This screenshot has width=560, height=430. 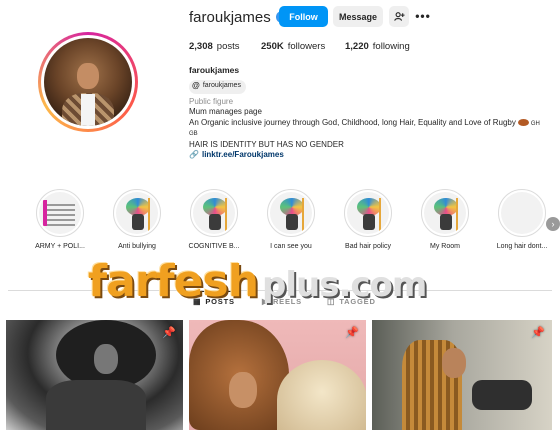 I want to click on follow-button: Follow, so click(x=303, y=16).